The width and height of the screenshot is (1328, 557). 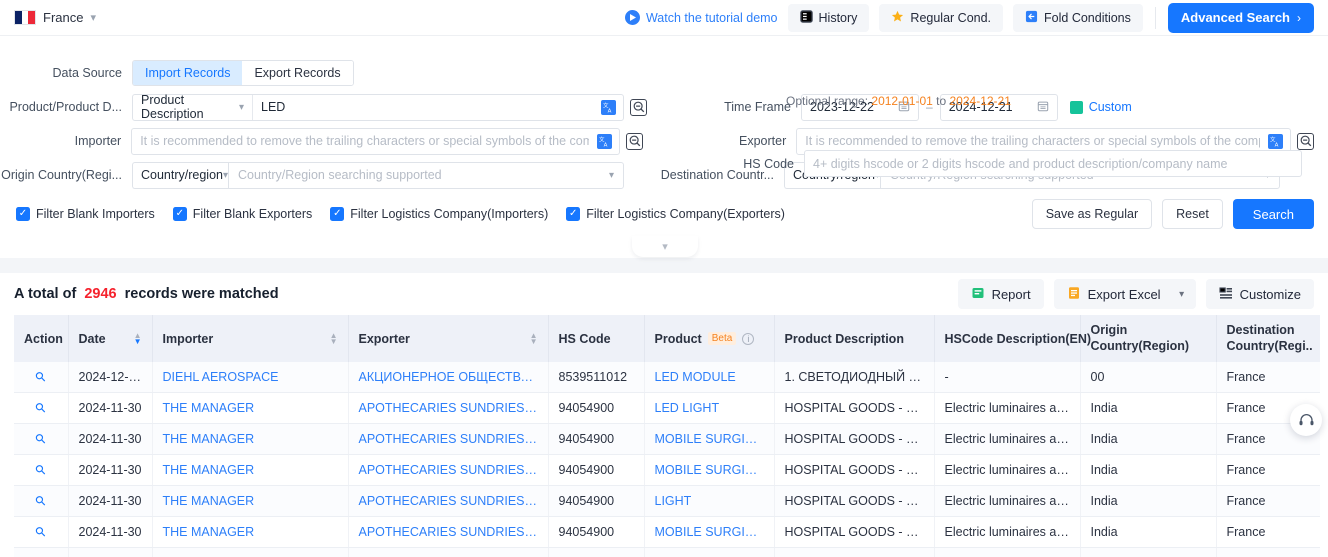 I want to click on sort-exporter-icon: ▲ ▼, so click(x=534, y=338).